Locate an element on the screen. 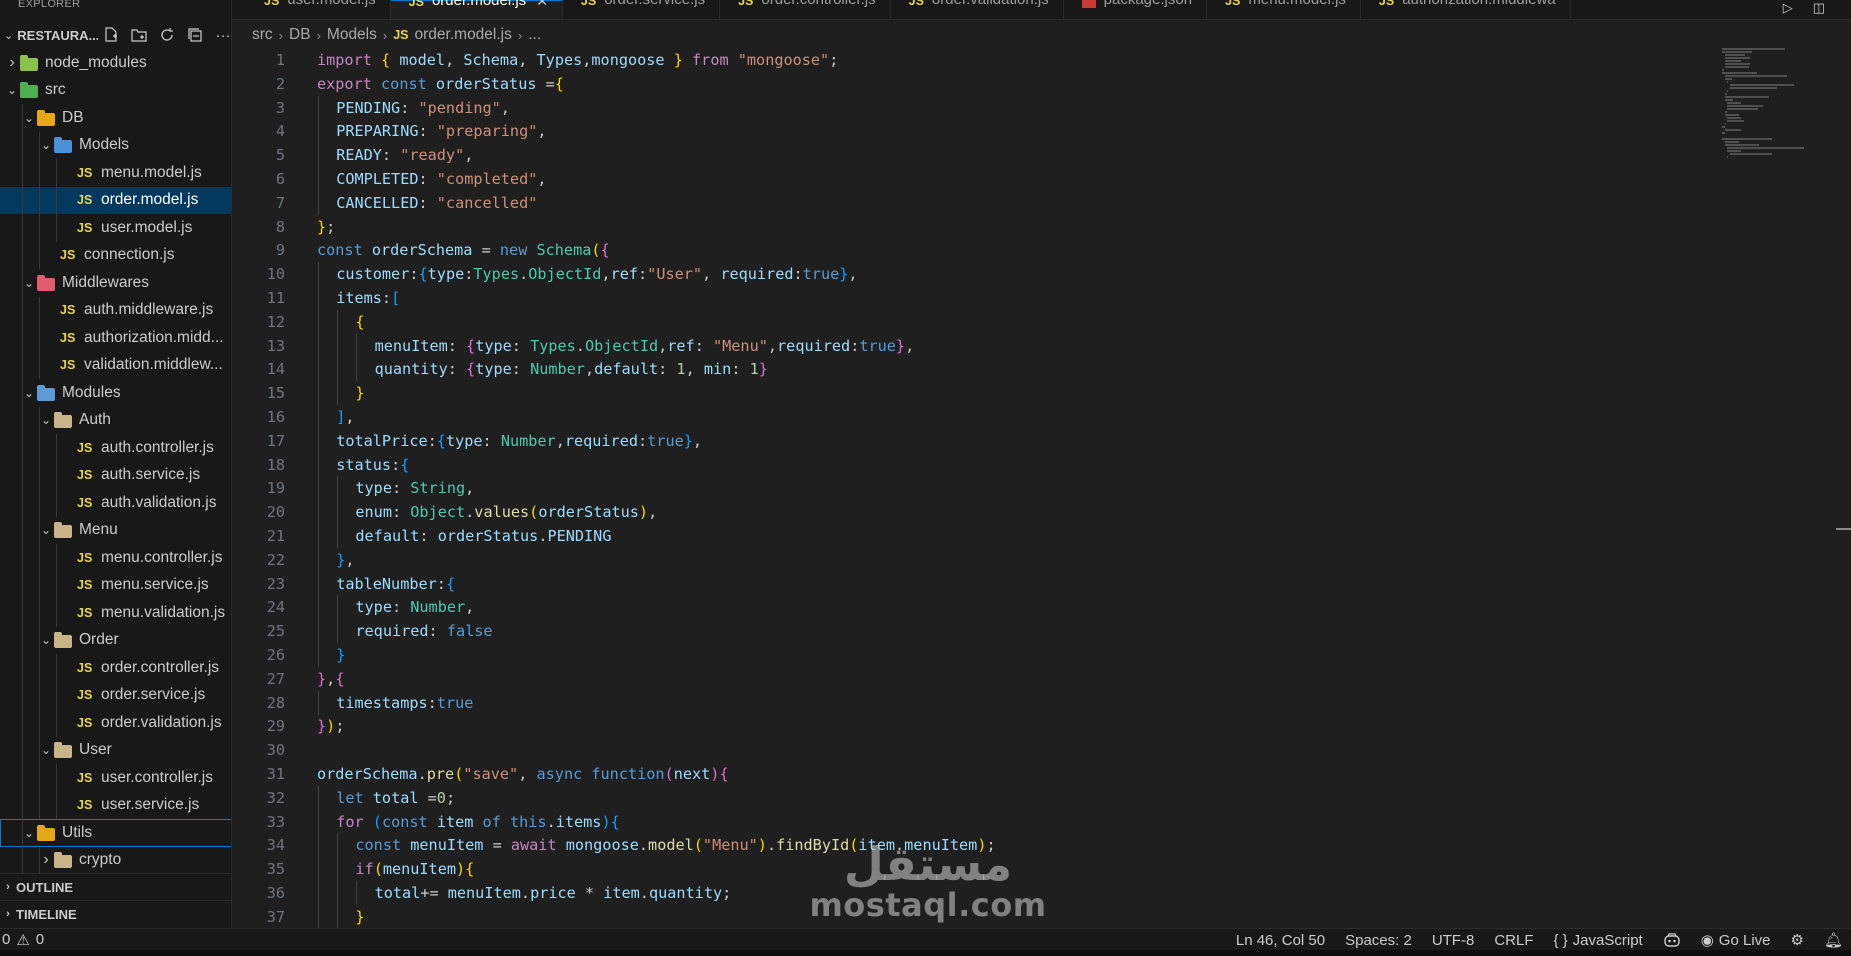  close-icon: ✕ is located at coordinates (542, 5).